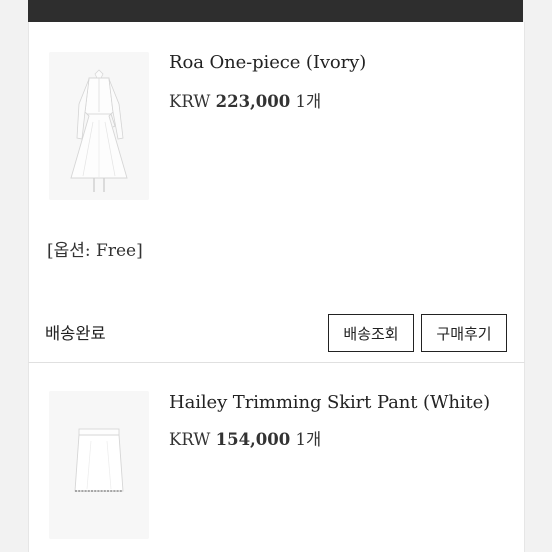  I want to click on product-price: KRW 154,000 1개, so click(245, 438).